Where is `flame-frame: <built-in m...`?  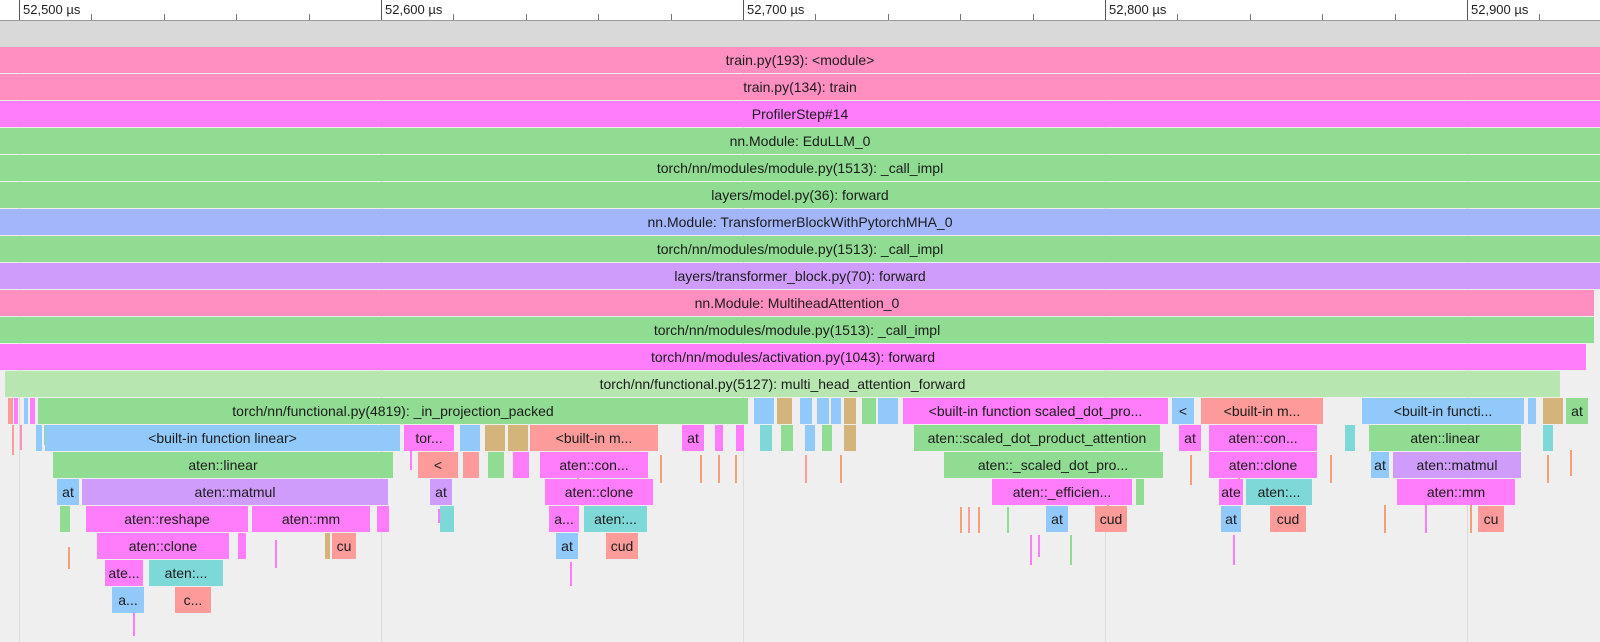
flame-frame: <built-in m... is located at coordinates (1262, 411).